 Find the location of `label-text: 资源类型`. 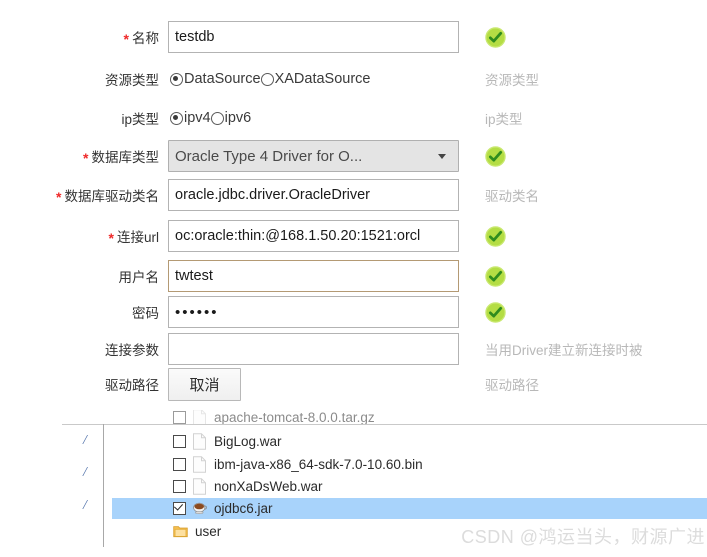

label-text: 资源类型 is located at coordinates (132, 80).